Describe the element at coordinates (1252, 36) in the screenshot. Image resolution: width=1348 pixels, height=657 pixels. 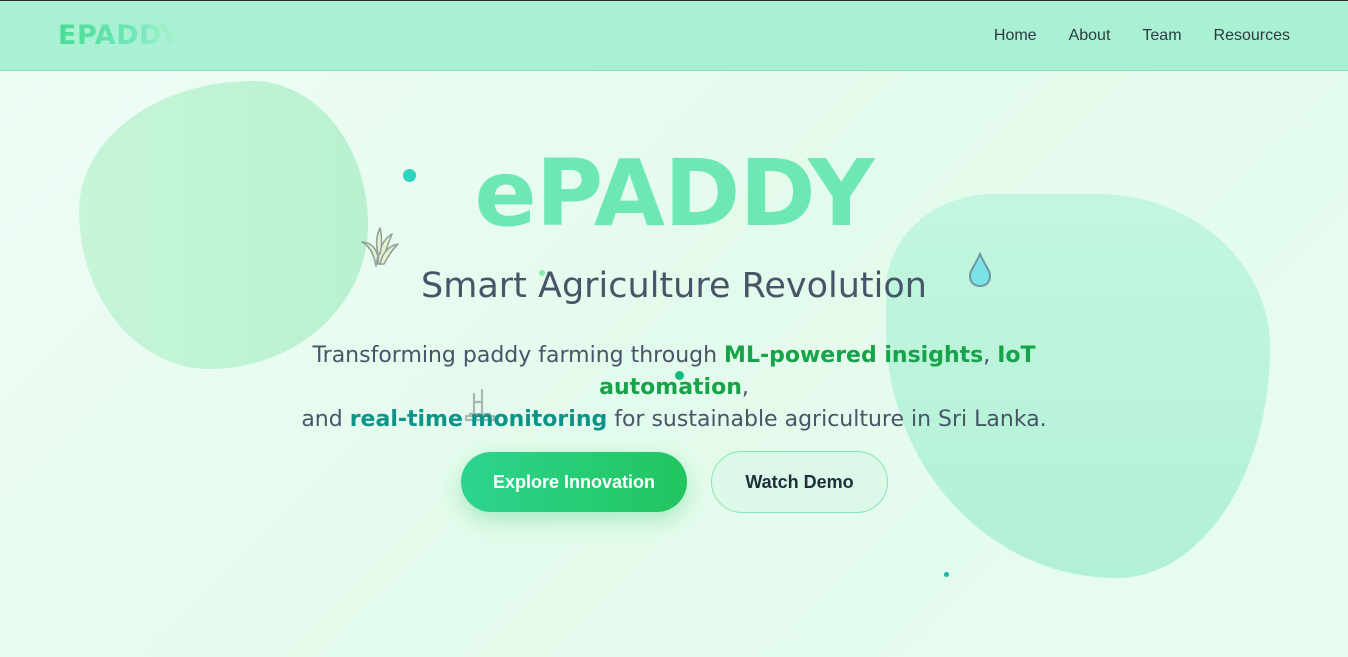
I see `nav-link-resources: Resources` at that location.